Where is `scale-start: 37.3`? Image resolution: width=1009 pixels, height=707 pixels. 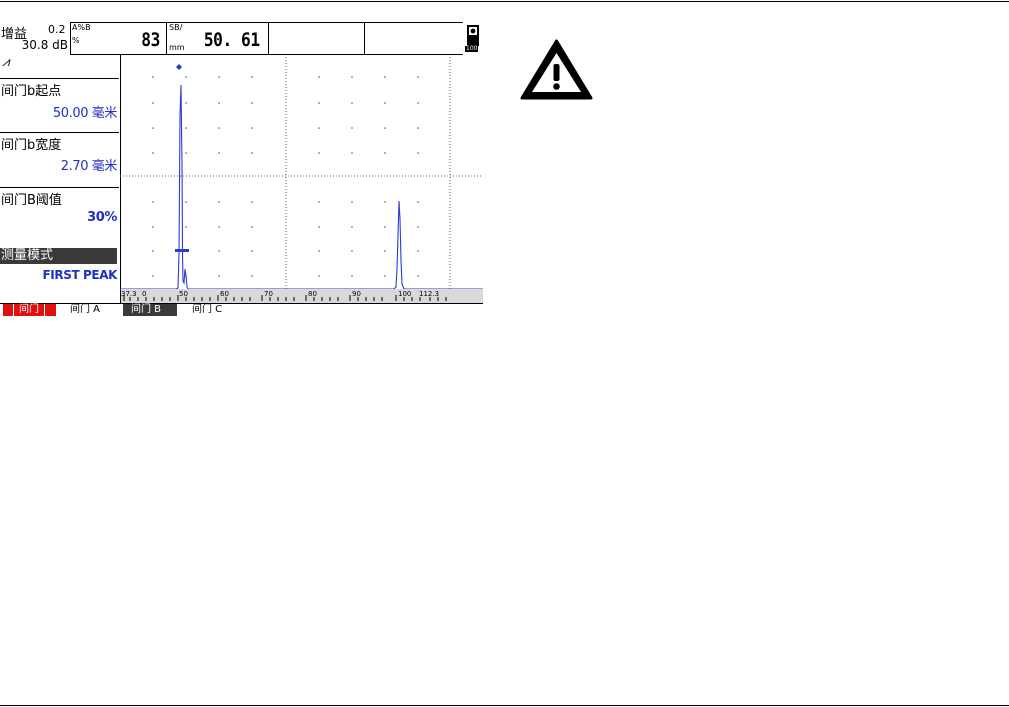
scale-start: 37.3 is located at coordinates (129, 294).